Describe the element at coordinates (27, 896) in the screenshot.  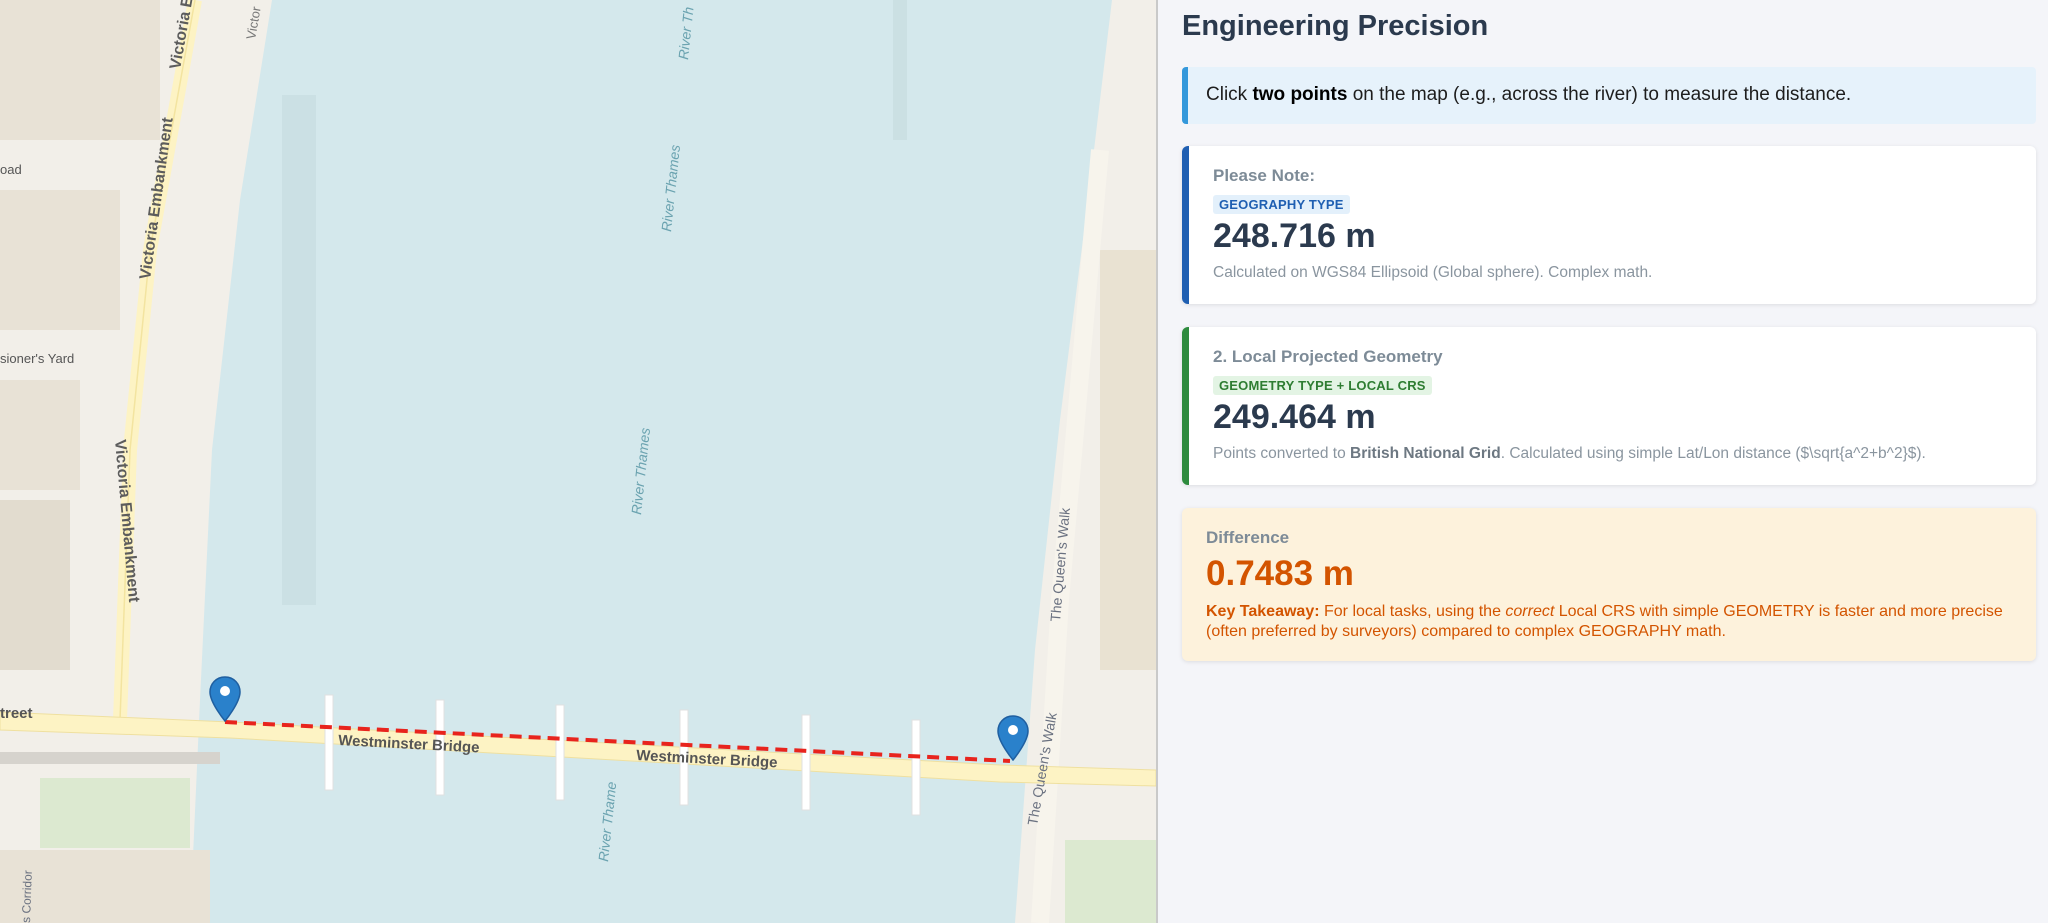
I see `map-label: s Corridor` at that location.